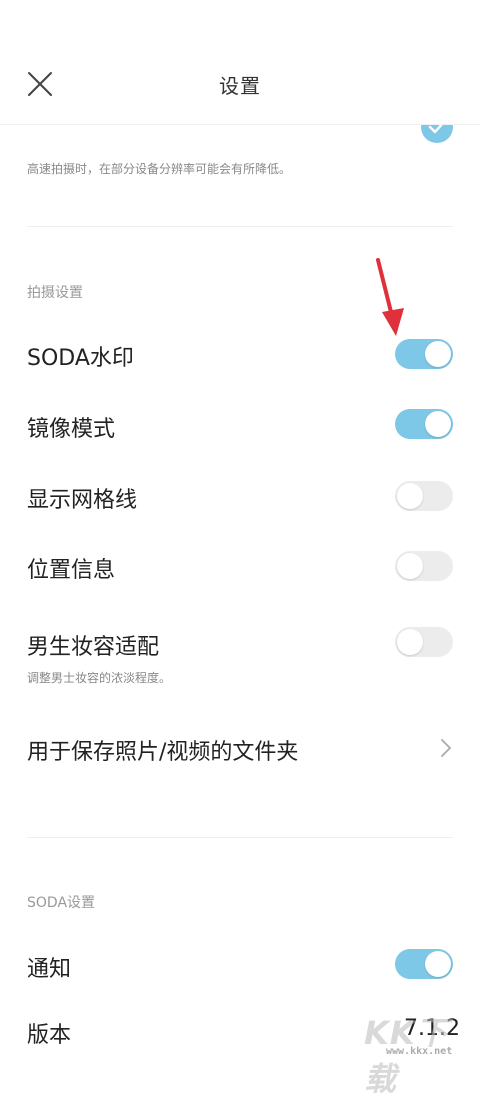  What do you see at coordinates (49, 969) in the screenshot?
I see `notify-label: 通知` at bounding box center [49, 969].